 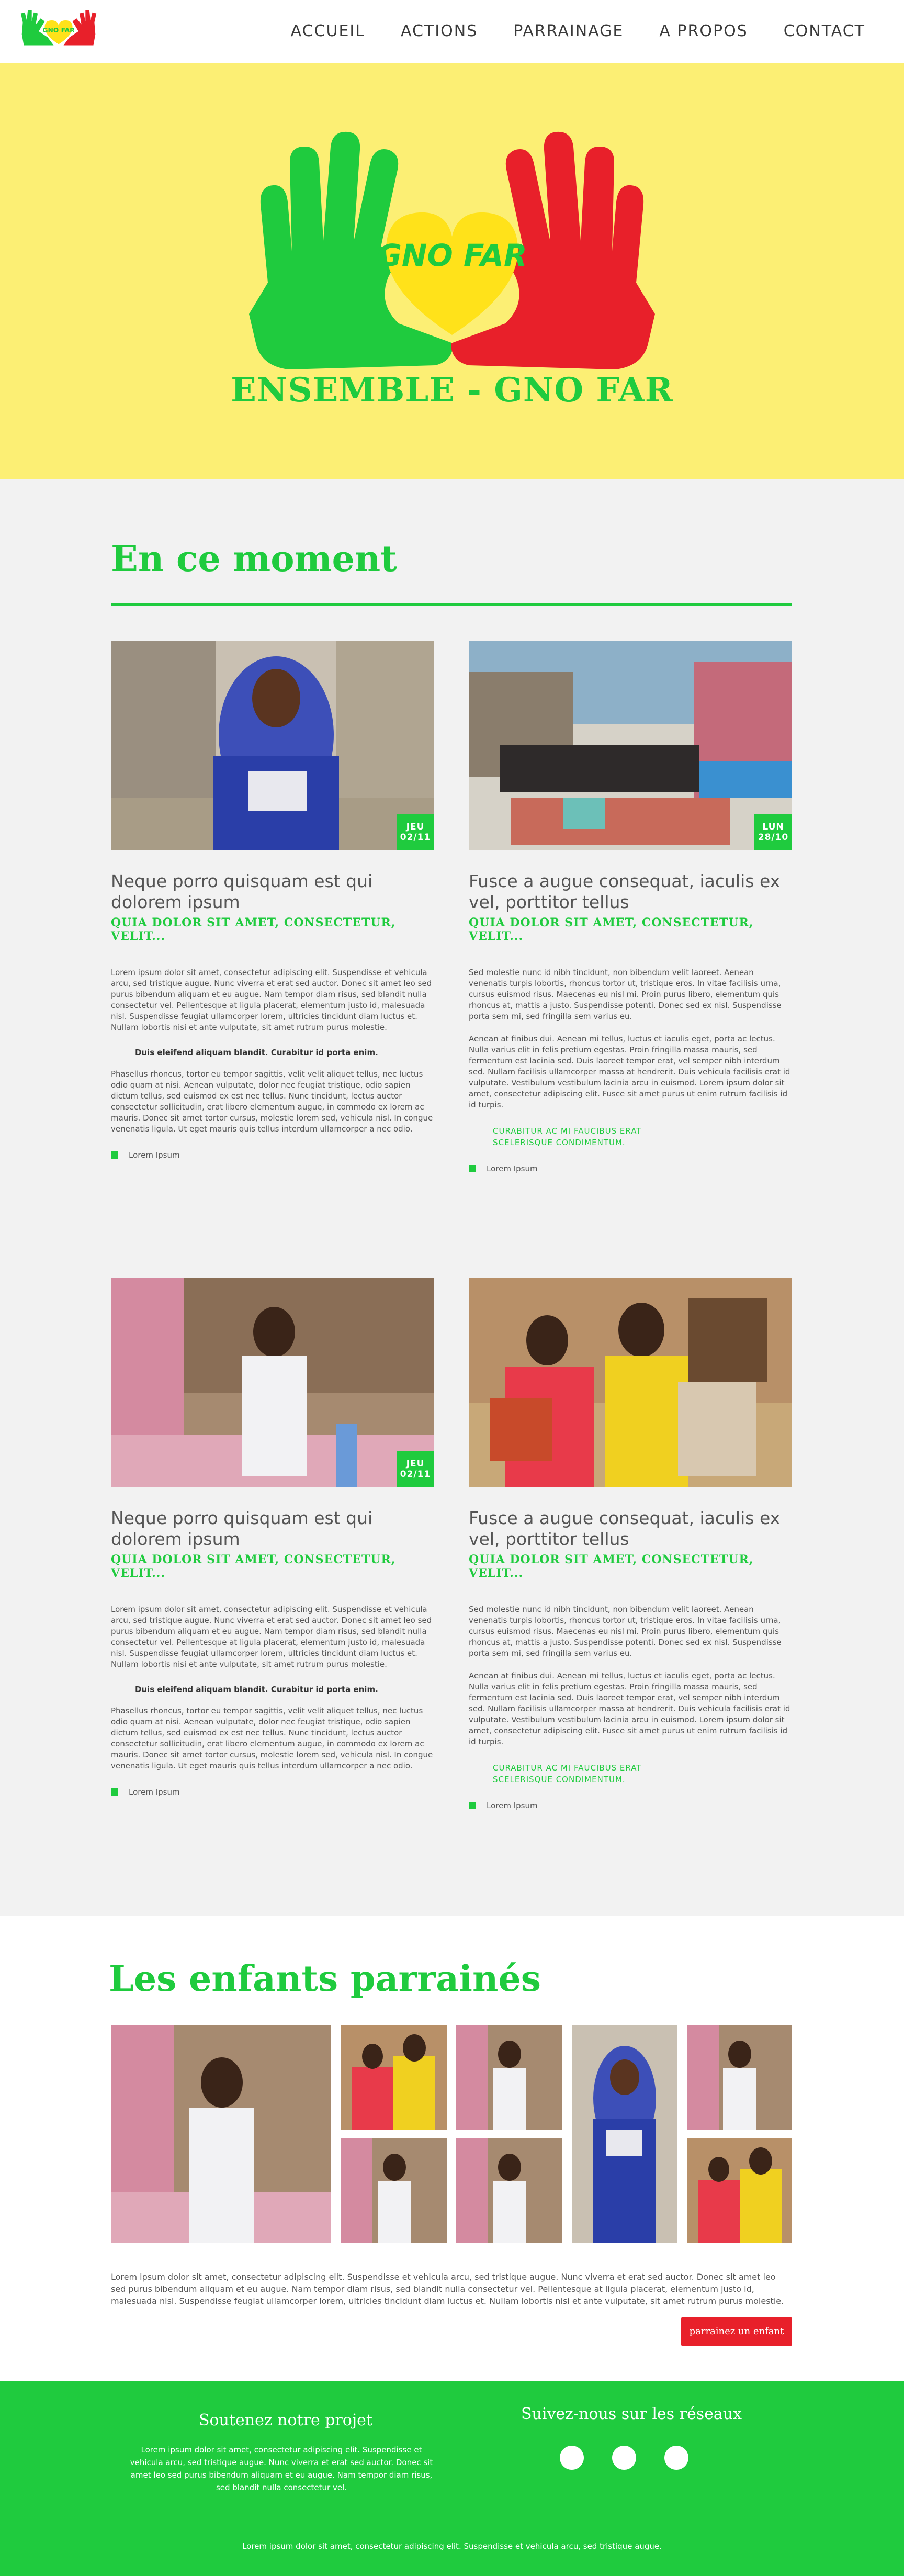 What do you see at coordinates (736, 2331) in the screenshot?
I see `sponsor-child-button: parrainez un enfant` at bounding box center [736, 2331].